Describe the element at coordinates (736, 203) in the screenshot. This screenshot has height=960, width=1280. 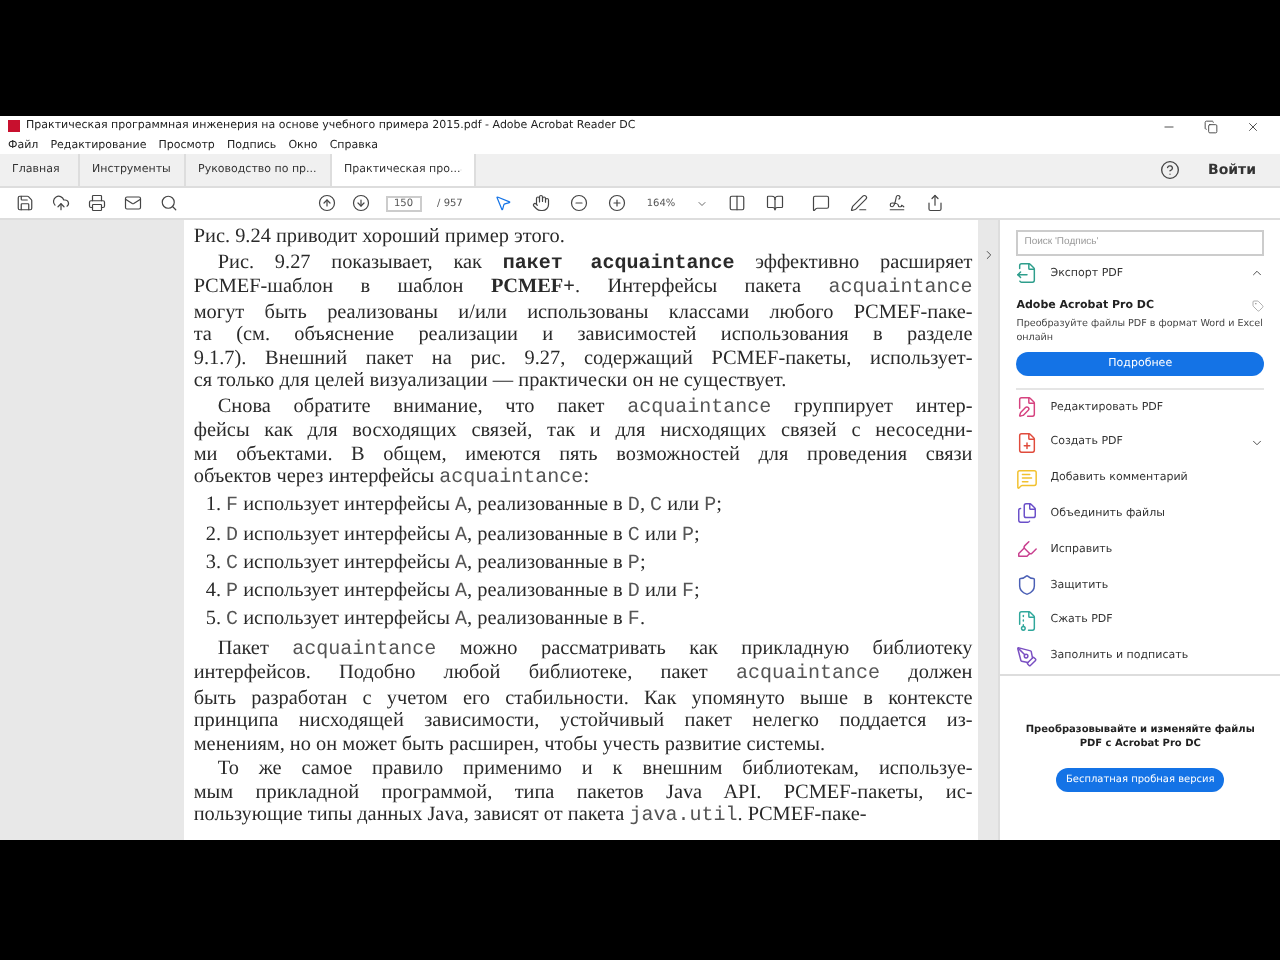
I see `fit-page-icon` at that location.